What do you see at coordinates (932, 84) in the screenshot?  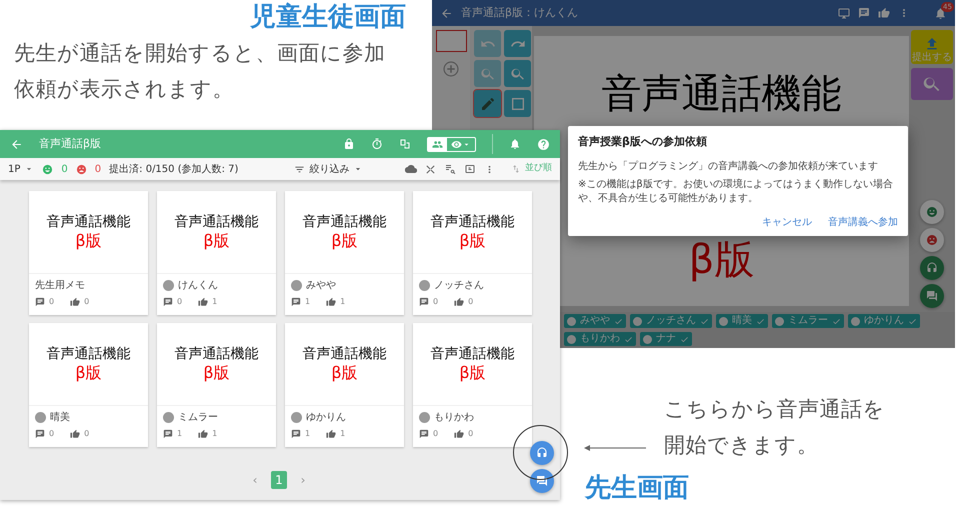 I see `search-person-button` at bounding box center [932, 84].